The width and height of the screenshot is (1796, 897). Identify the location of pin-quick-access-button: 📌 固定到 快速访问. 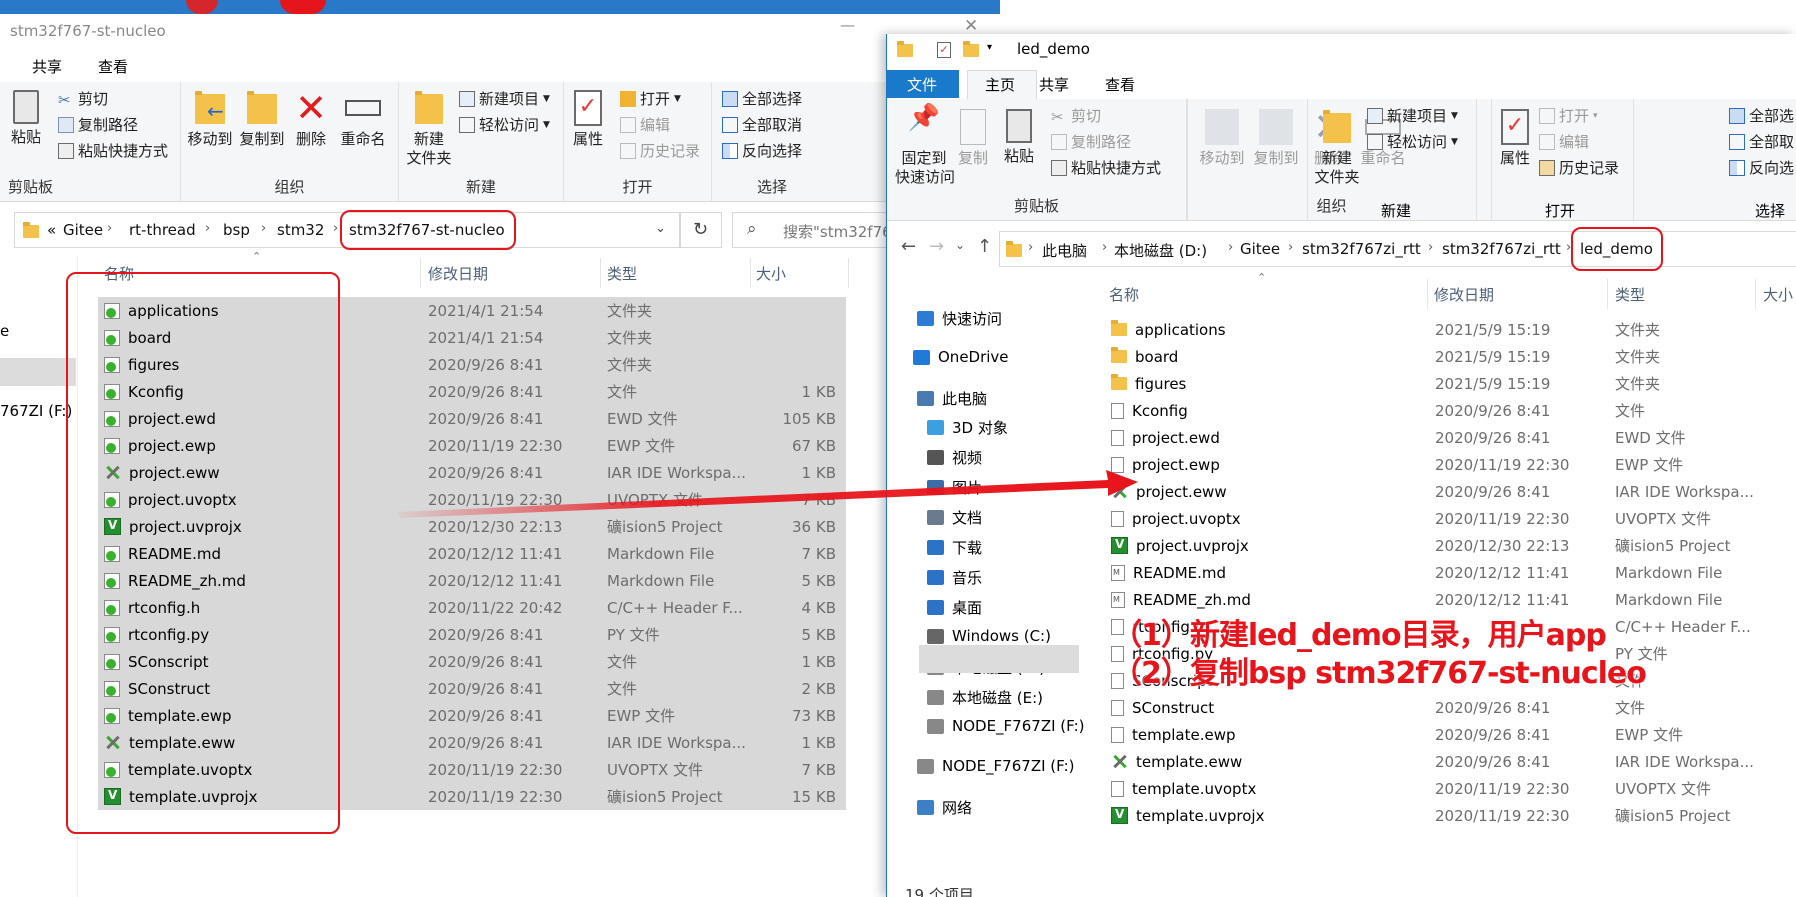
(925, 146).